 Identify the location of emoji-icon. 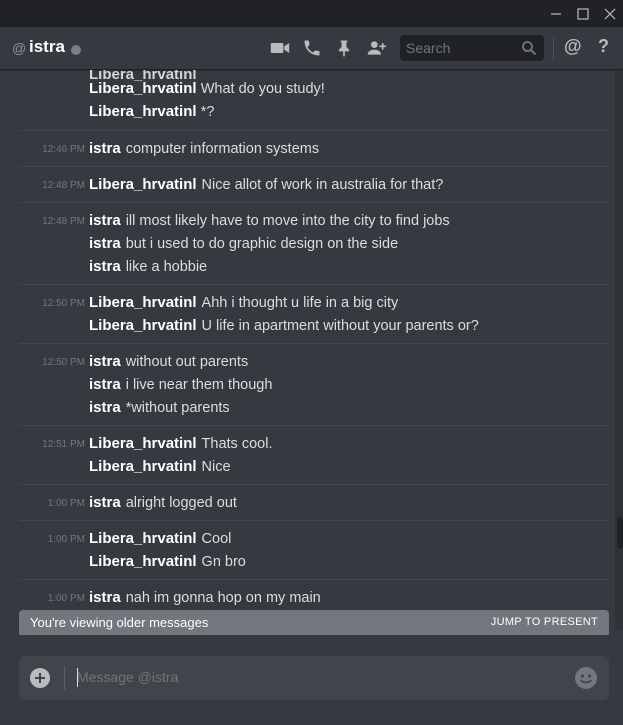
(586, 678).